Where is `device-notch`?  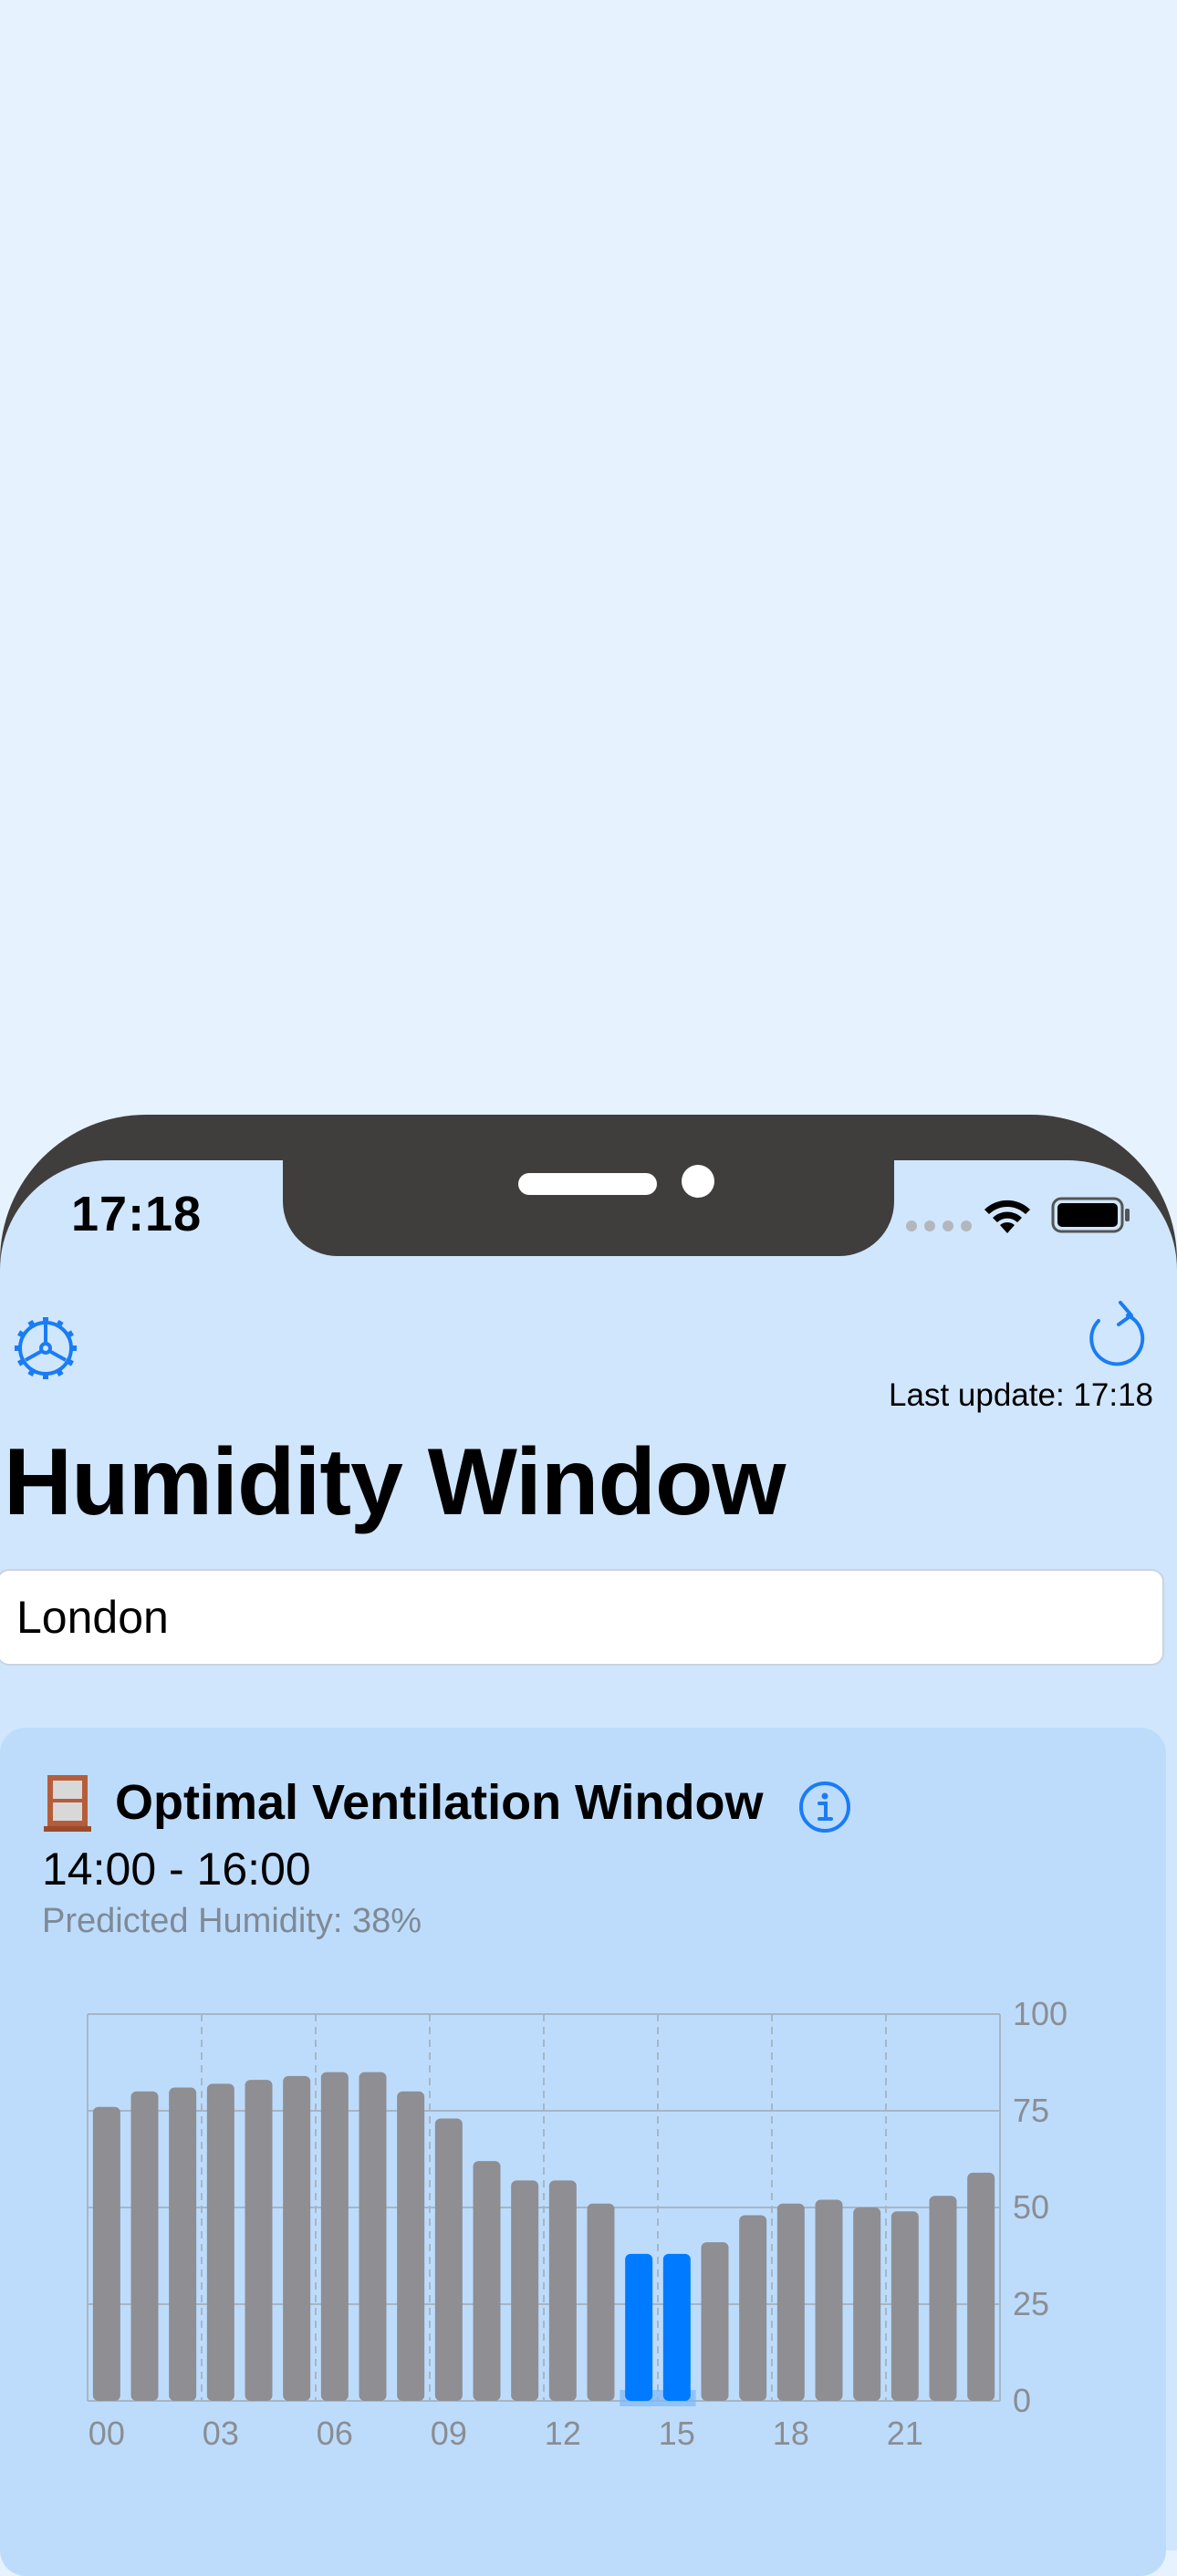 device-notch is located at coordinates (589, 1198).